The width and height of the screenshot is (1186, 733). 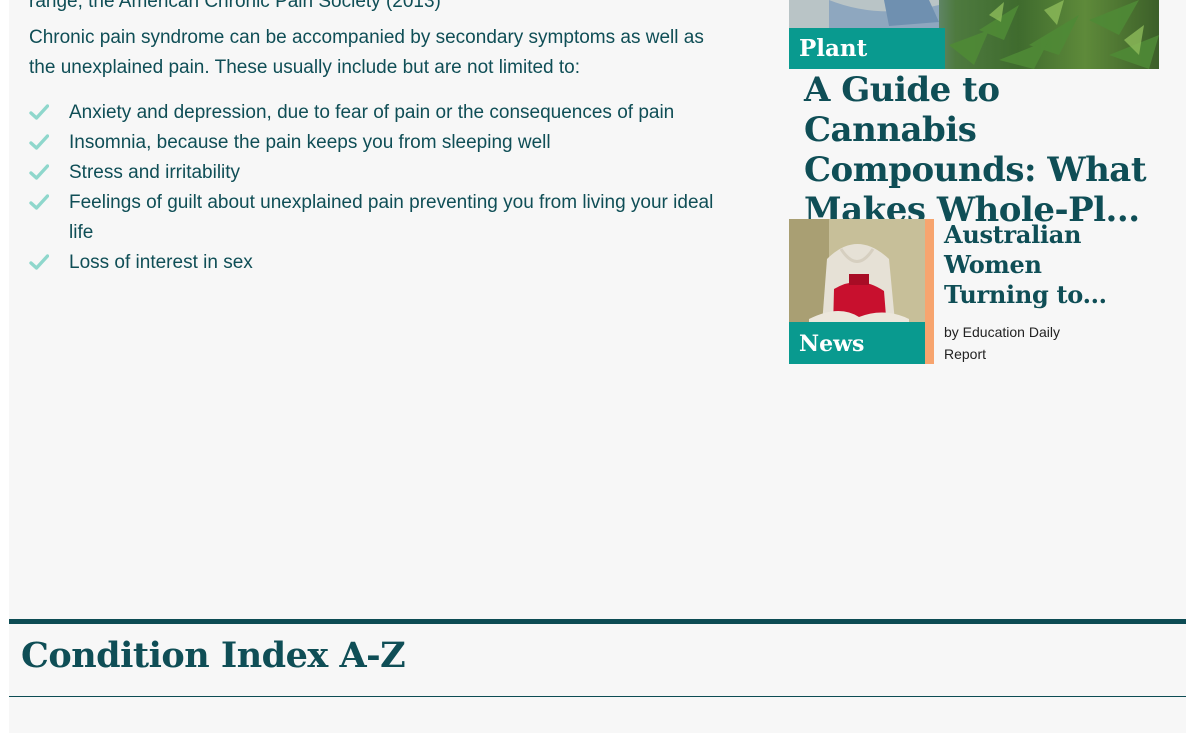 What do you see at coordinates (155, 172) in the screenshot?
I see `list-item-text: Stress and irritability` at bounding box center [155, 172].